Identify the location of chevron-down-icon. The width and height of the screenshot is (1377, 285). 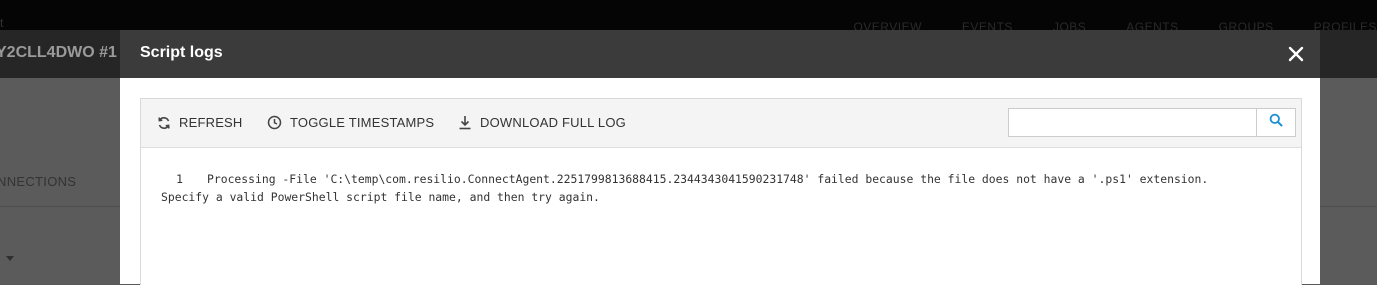
(10, 258).